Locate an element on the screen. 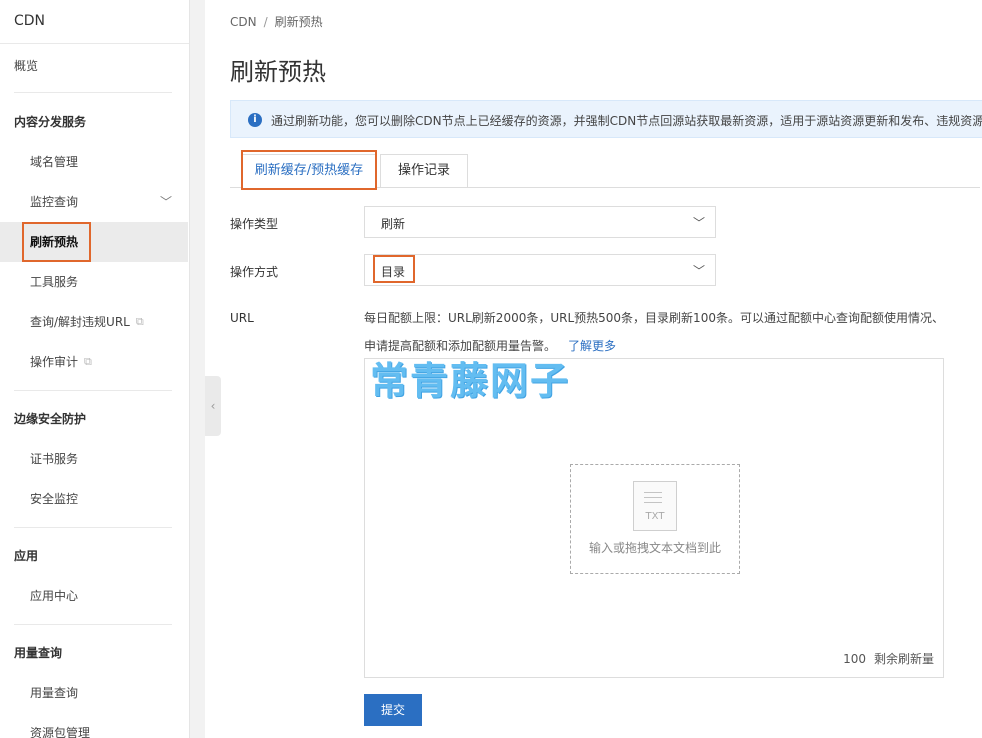 The height and width of the screenshot is (738, 982). drop-hint: 输入或拖拽文本文档到此 is located at coordinates (654, 548).